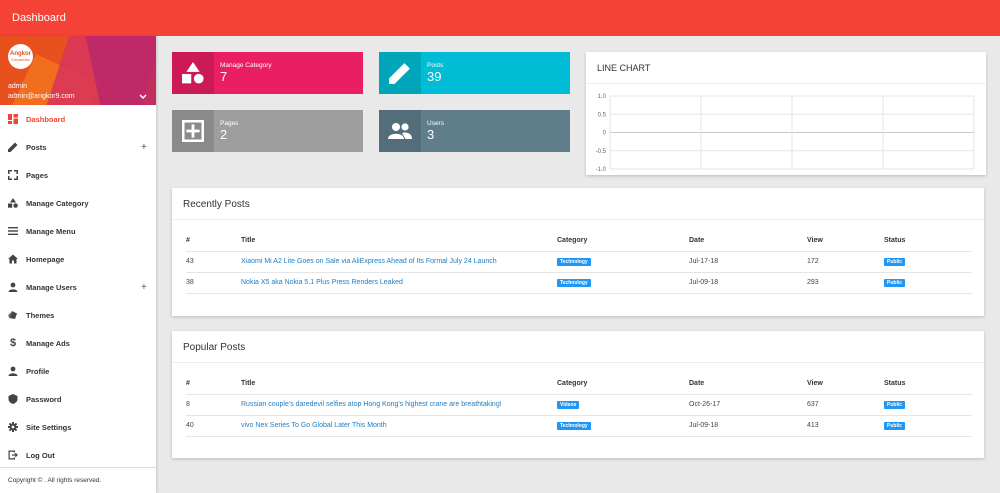 This screenshot has height=493, width=1000. What do you see at coordinates (41, 96) in the screenshot?
I see `user-email: admin@angkor9.com` at bounding box center [41, 96].